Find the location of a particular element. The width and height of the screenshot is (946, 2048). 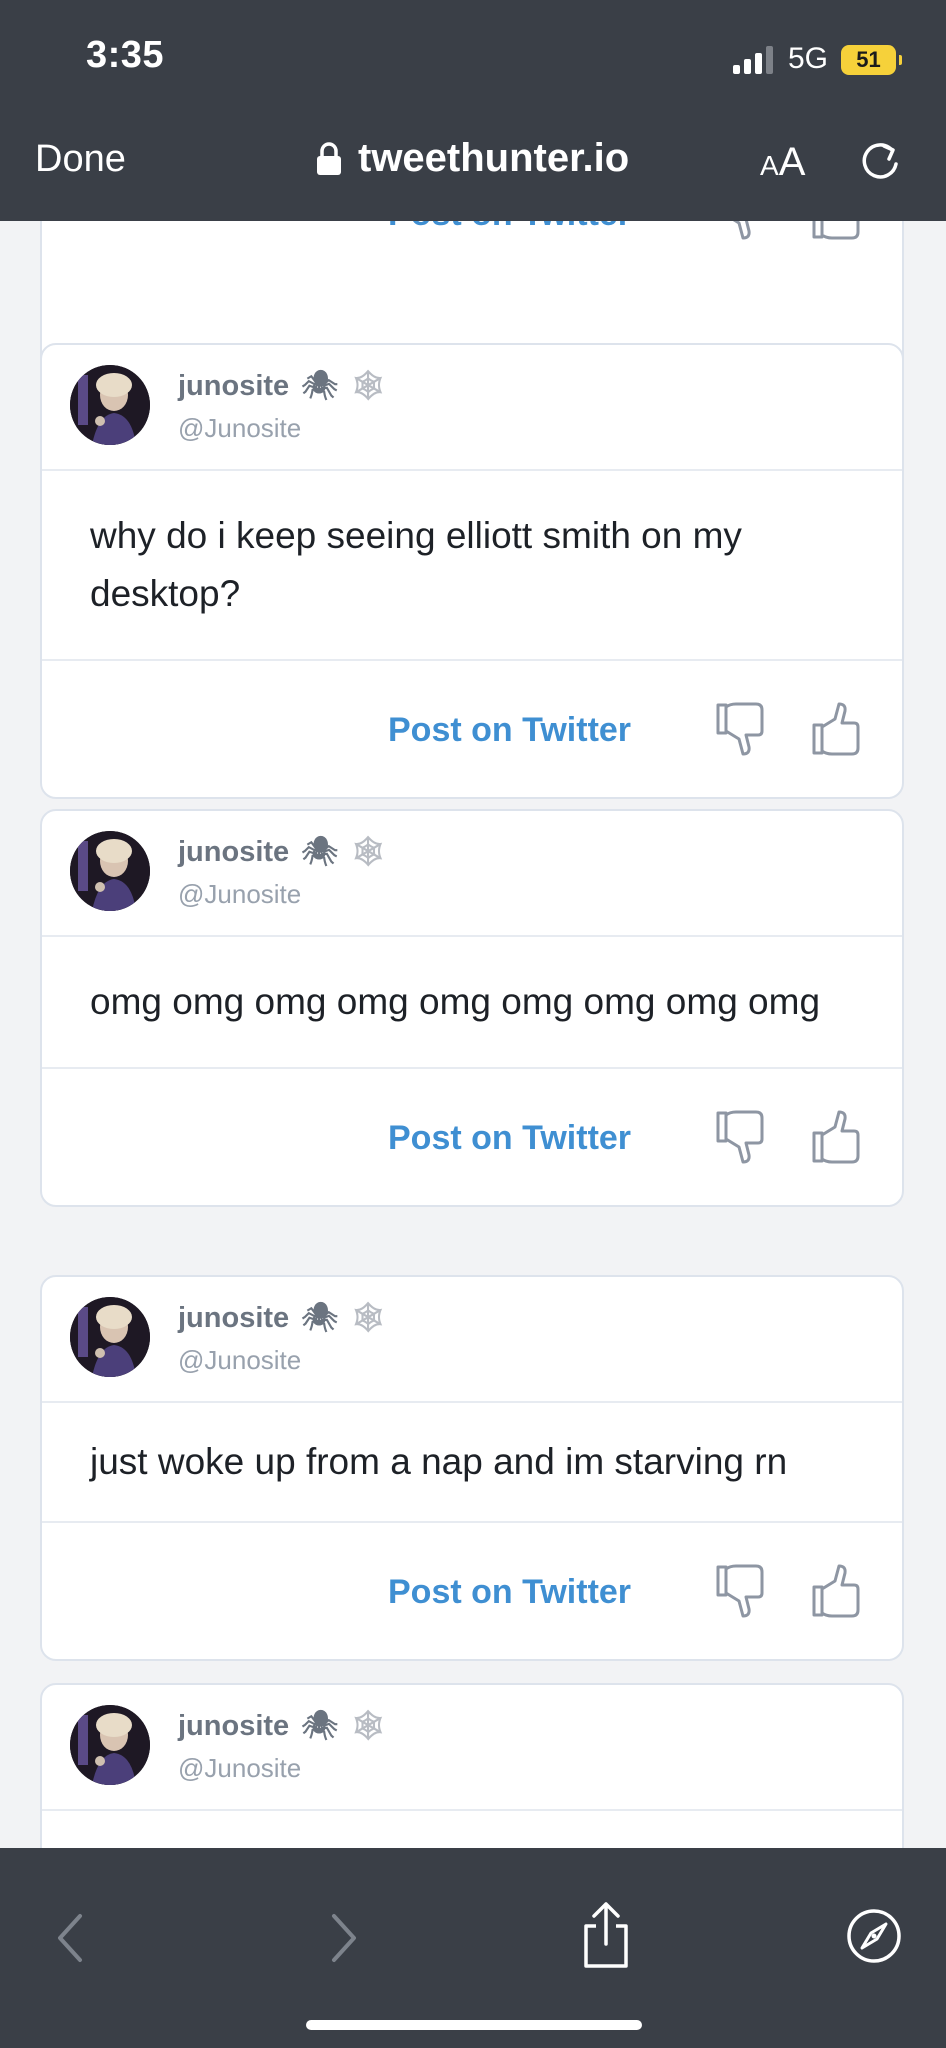

text-size-small-glyph: A is located at coordinates (769, 165).